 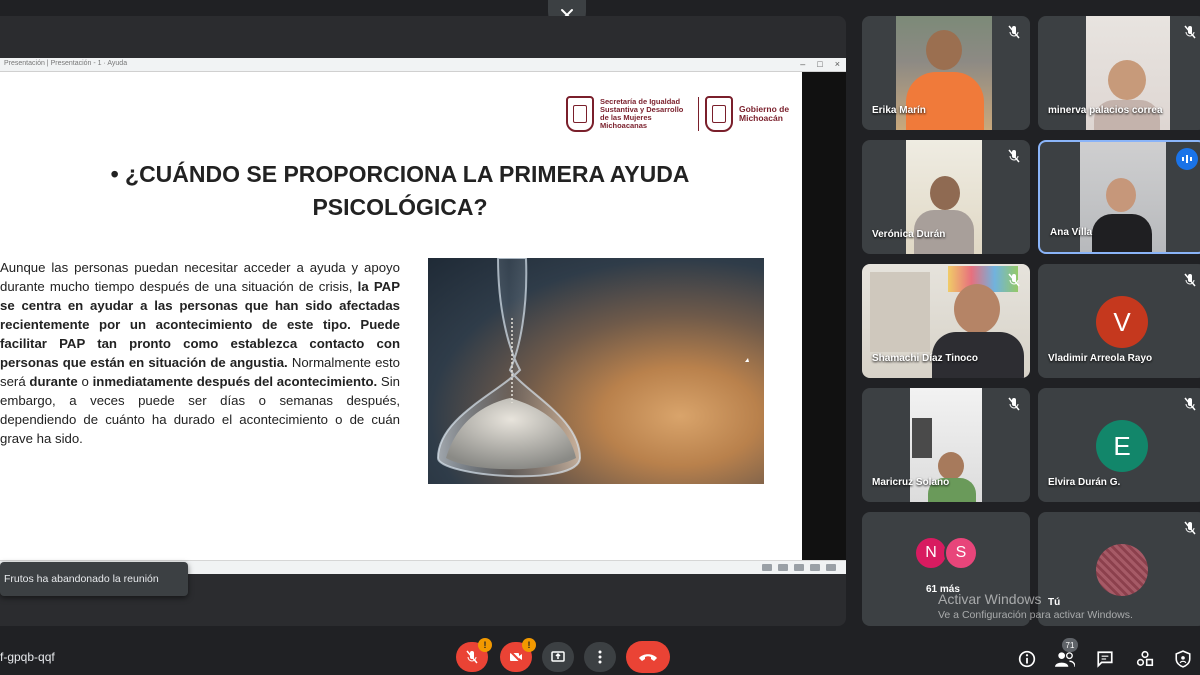 What do you see at coordinates (837, 64) in the screenshot?
I see `window-close-icon: ×` at bounding box center [837, 64].